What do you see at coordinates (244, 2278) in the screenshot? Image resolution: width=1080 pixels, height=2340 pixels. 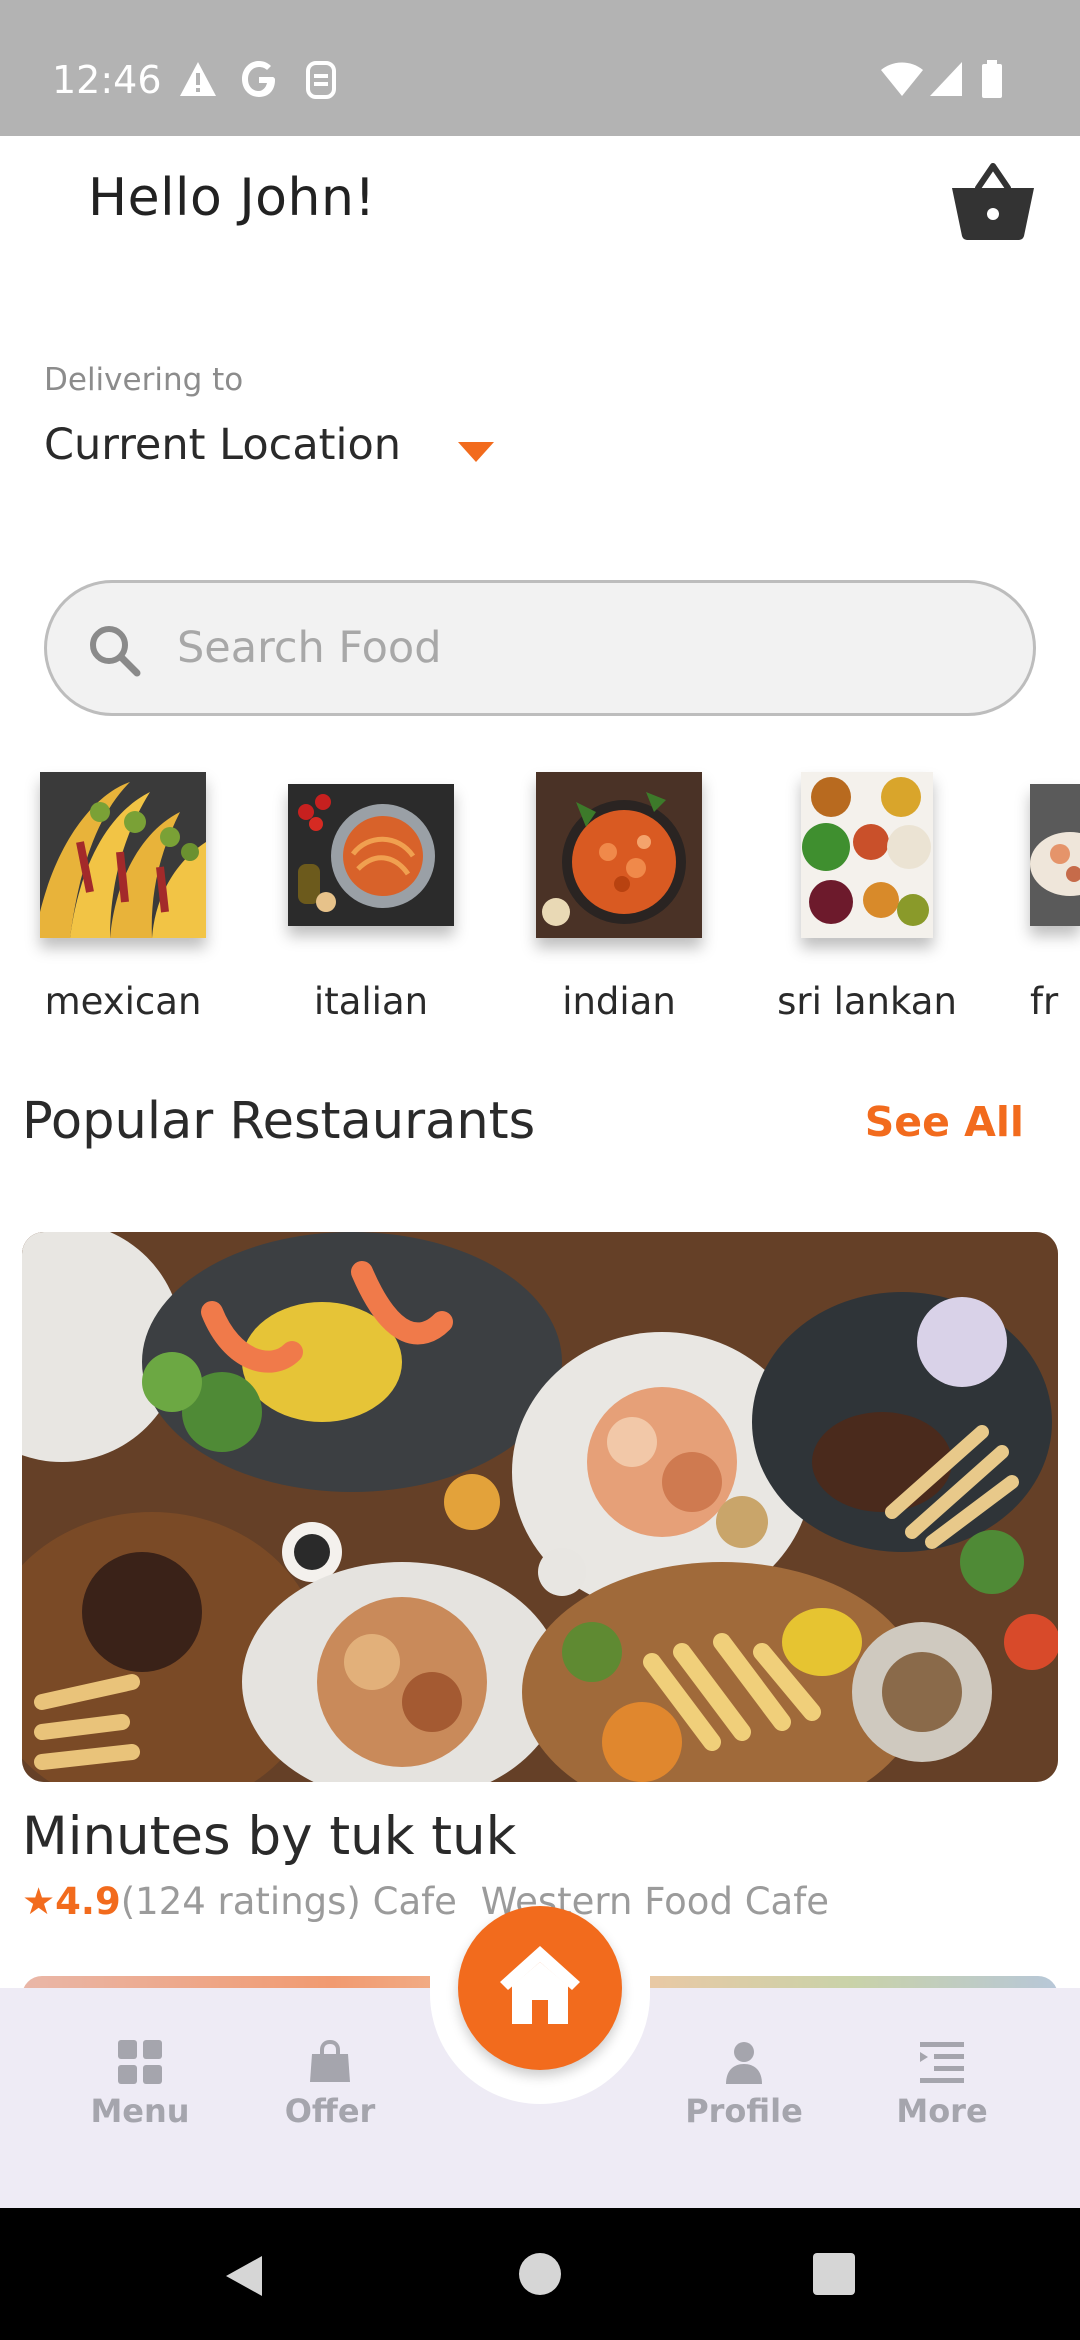 I see `back-icon` at bounding box center [244, 2278].